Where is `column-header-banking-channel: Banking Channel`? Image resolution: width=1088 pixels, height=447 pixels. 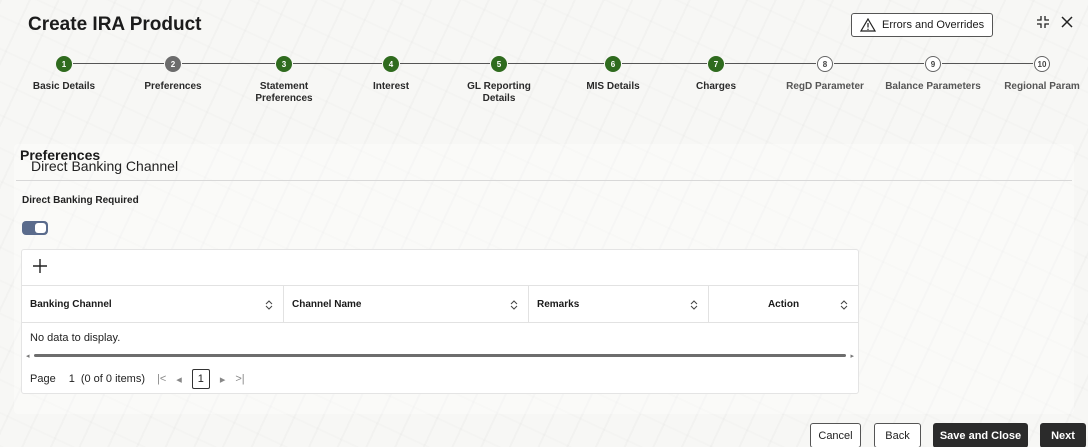 column-header-banking-channel: Banking Channel is located at coordinates (153, 304).